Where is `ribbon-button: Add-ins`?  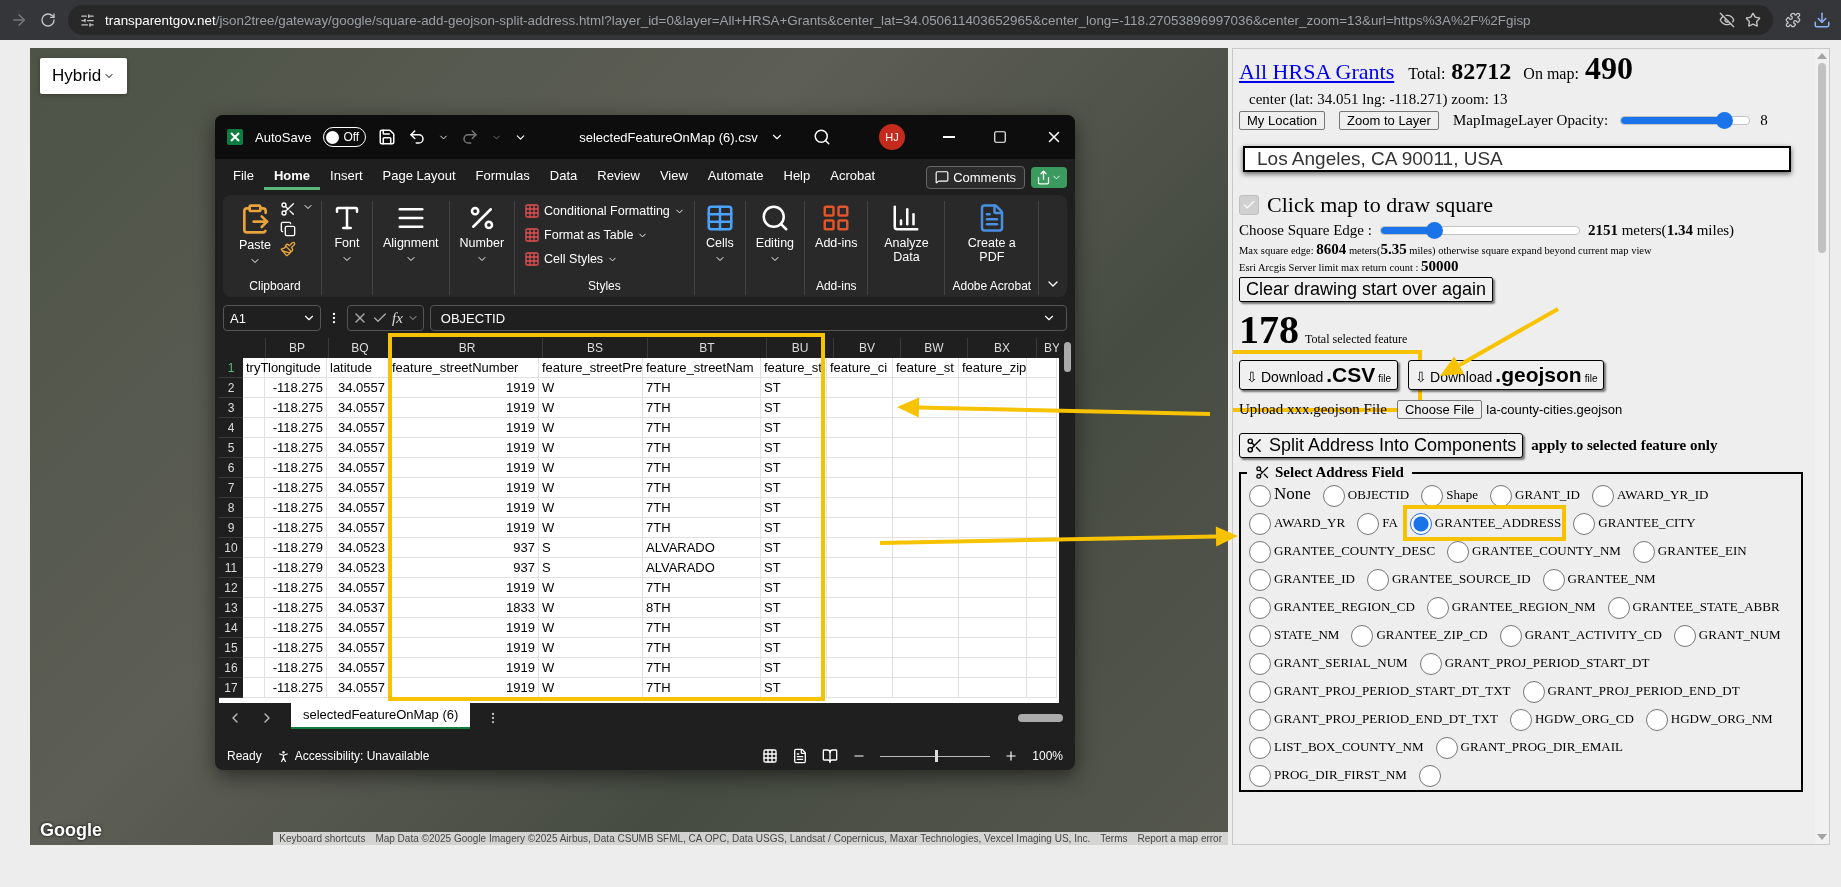 ribbon-button: Add-ins is located at coordinates (836, 226).